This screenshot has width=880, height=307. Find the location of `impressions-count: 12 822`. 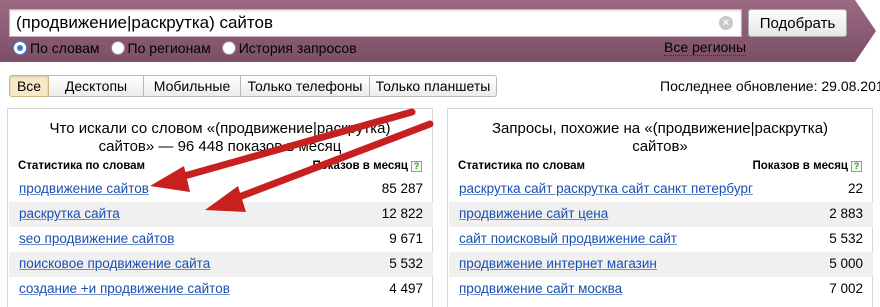

impressions-count: 12 822 is located at coordinates (402, 213).